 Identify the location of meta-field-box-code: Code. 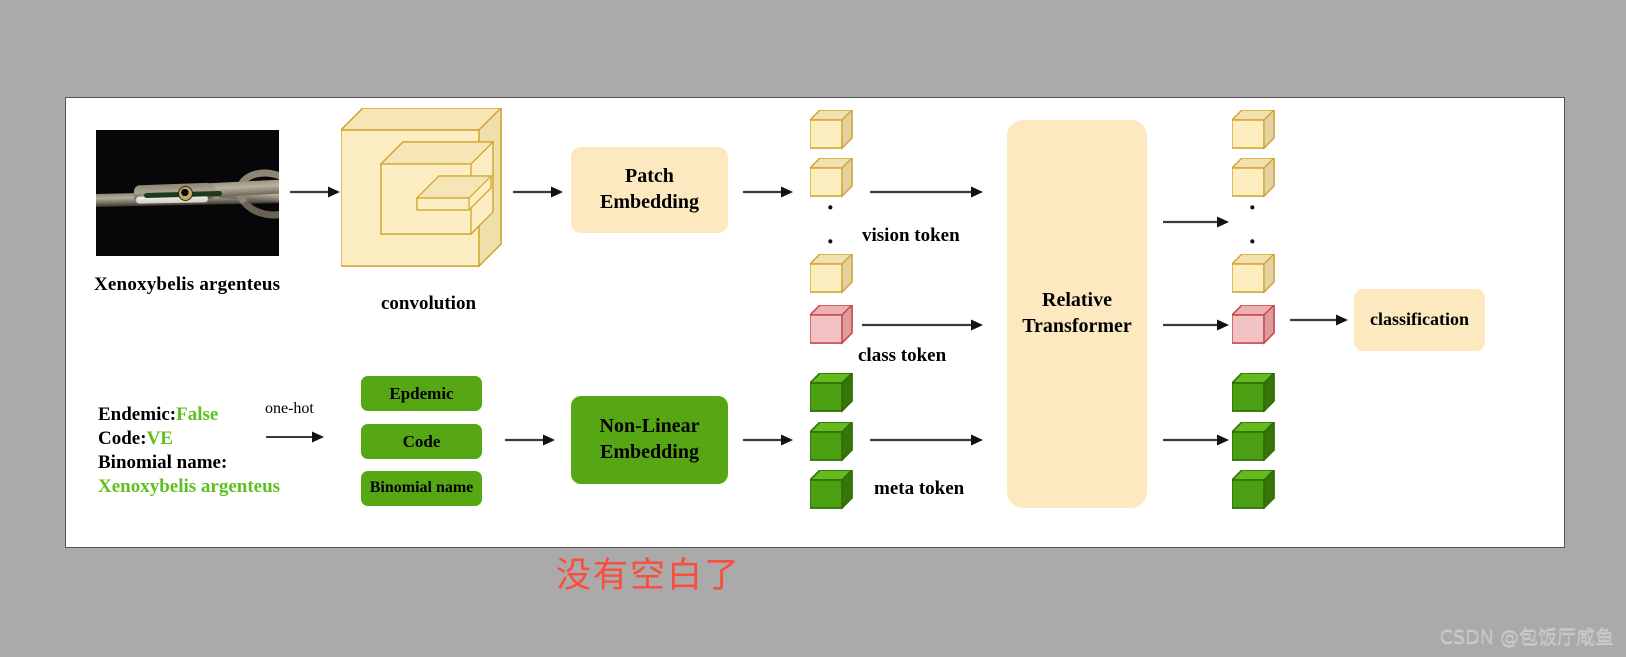
(421, 441).